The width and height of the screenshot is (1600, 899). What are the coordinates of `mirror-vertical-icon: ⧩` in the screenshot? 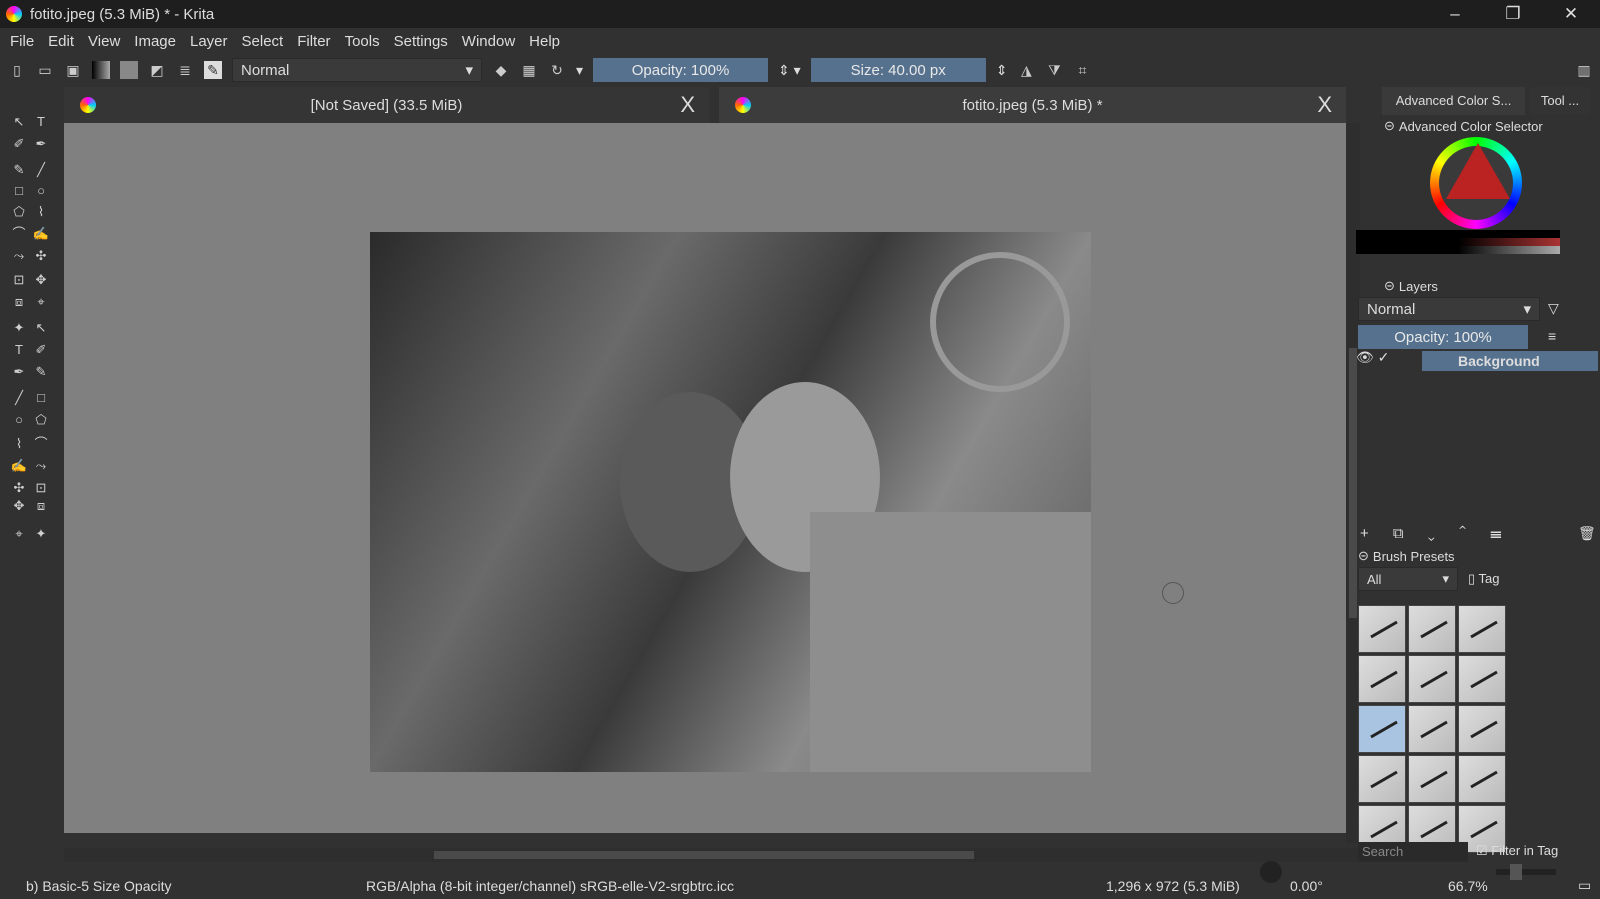 It's located at (1054, 70).